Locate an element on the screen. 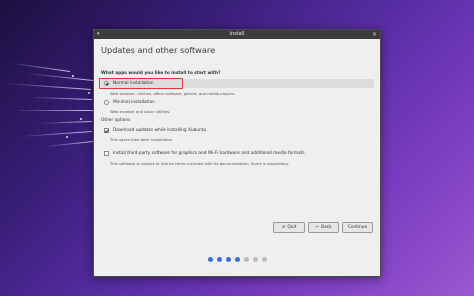 The width and height of the screenshot is (474, 296). button-label: Continue is located at coordinates (357, 227).